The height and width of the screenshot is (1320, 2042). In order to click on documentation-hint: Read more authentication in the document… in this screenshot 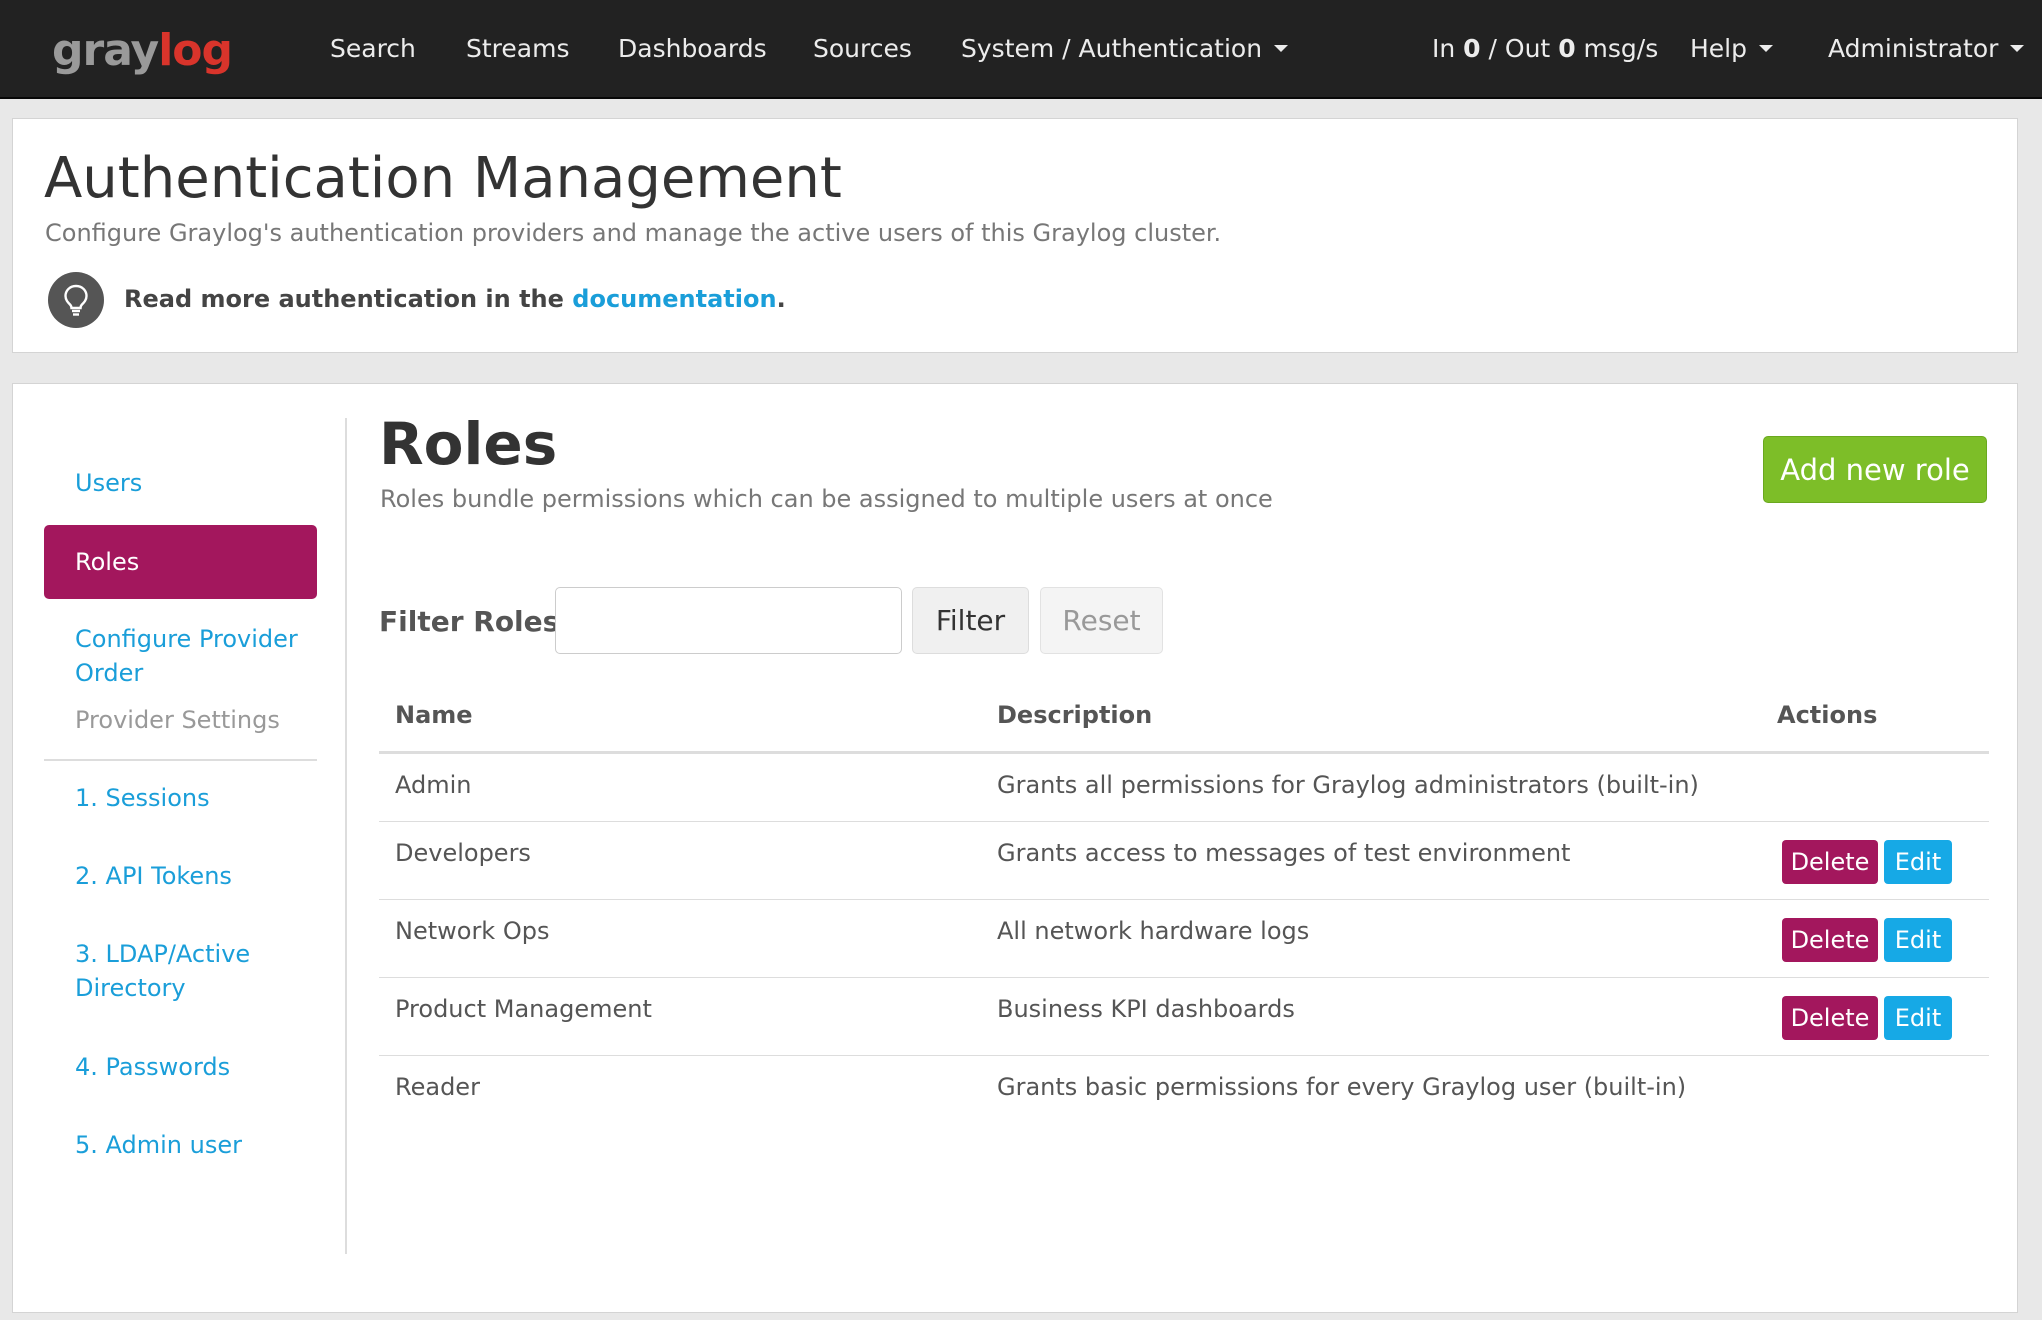, I will do `click(455, 299)`.